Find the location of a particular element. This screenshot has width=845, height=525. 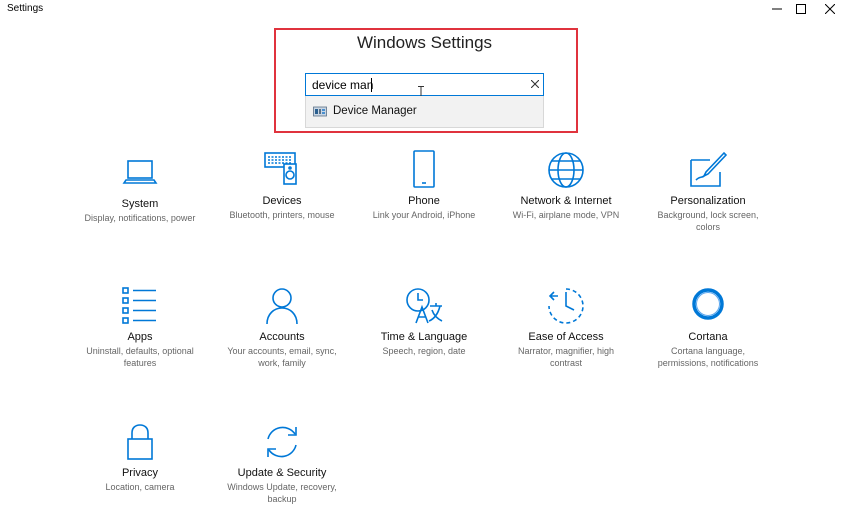

tile-title: System is located at coordinates (140, 204).